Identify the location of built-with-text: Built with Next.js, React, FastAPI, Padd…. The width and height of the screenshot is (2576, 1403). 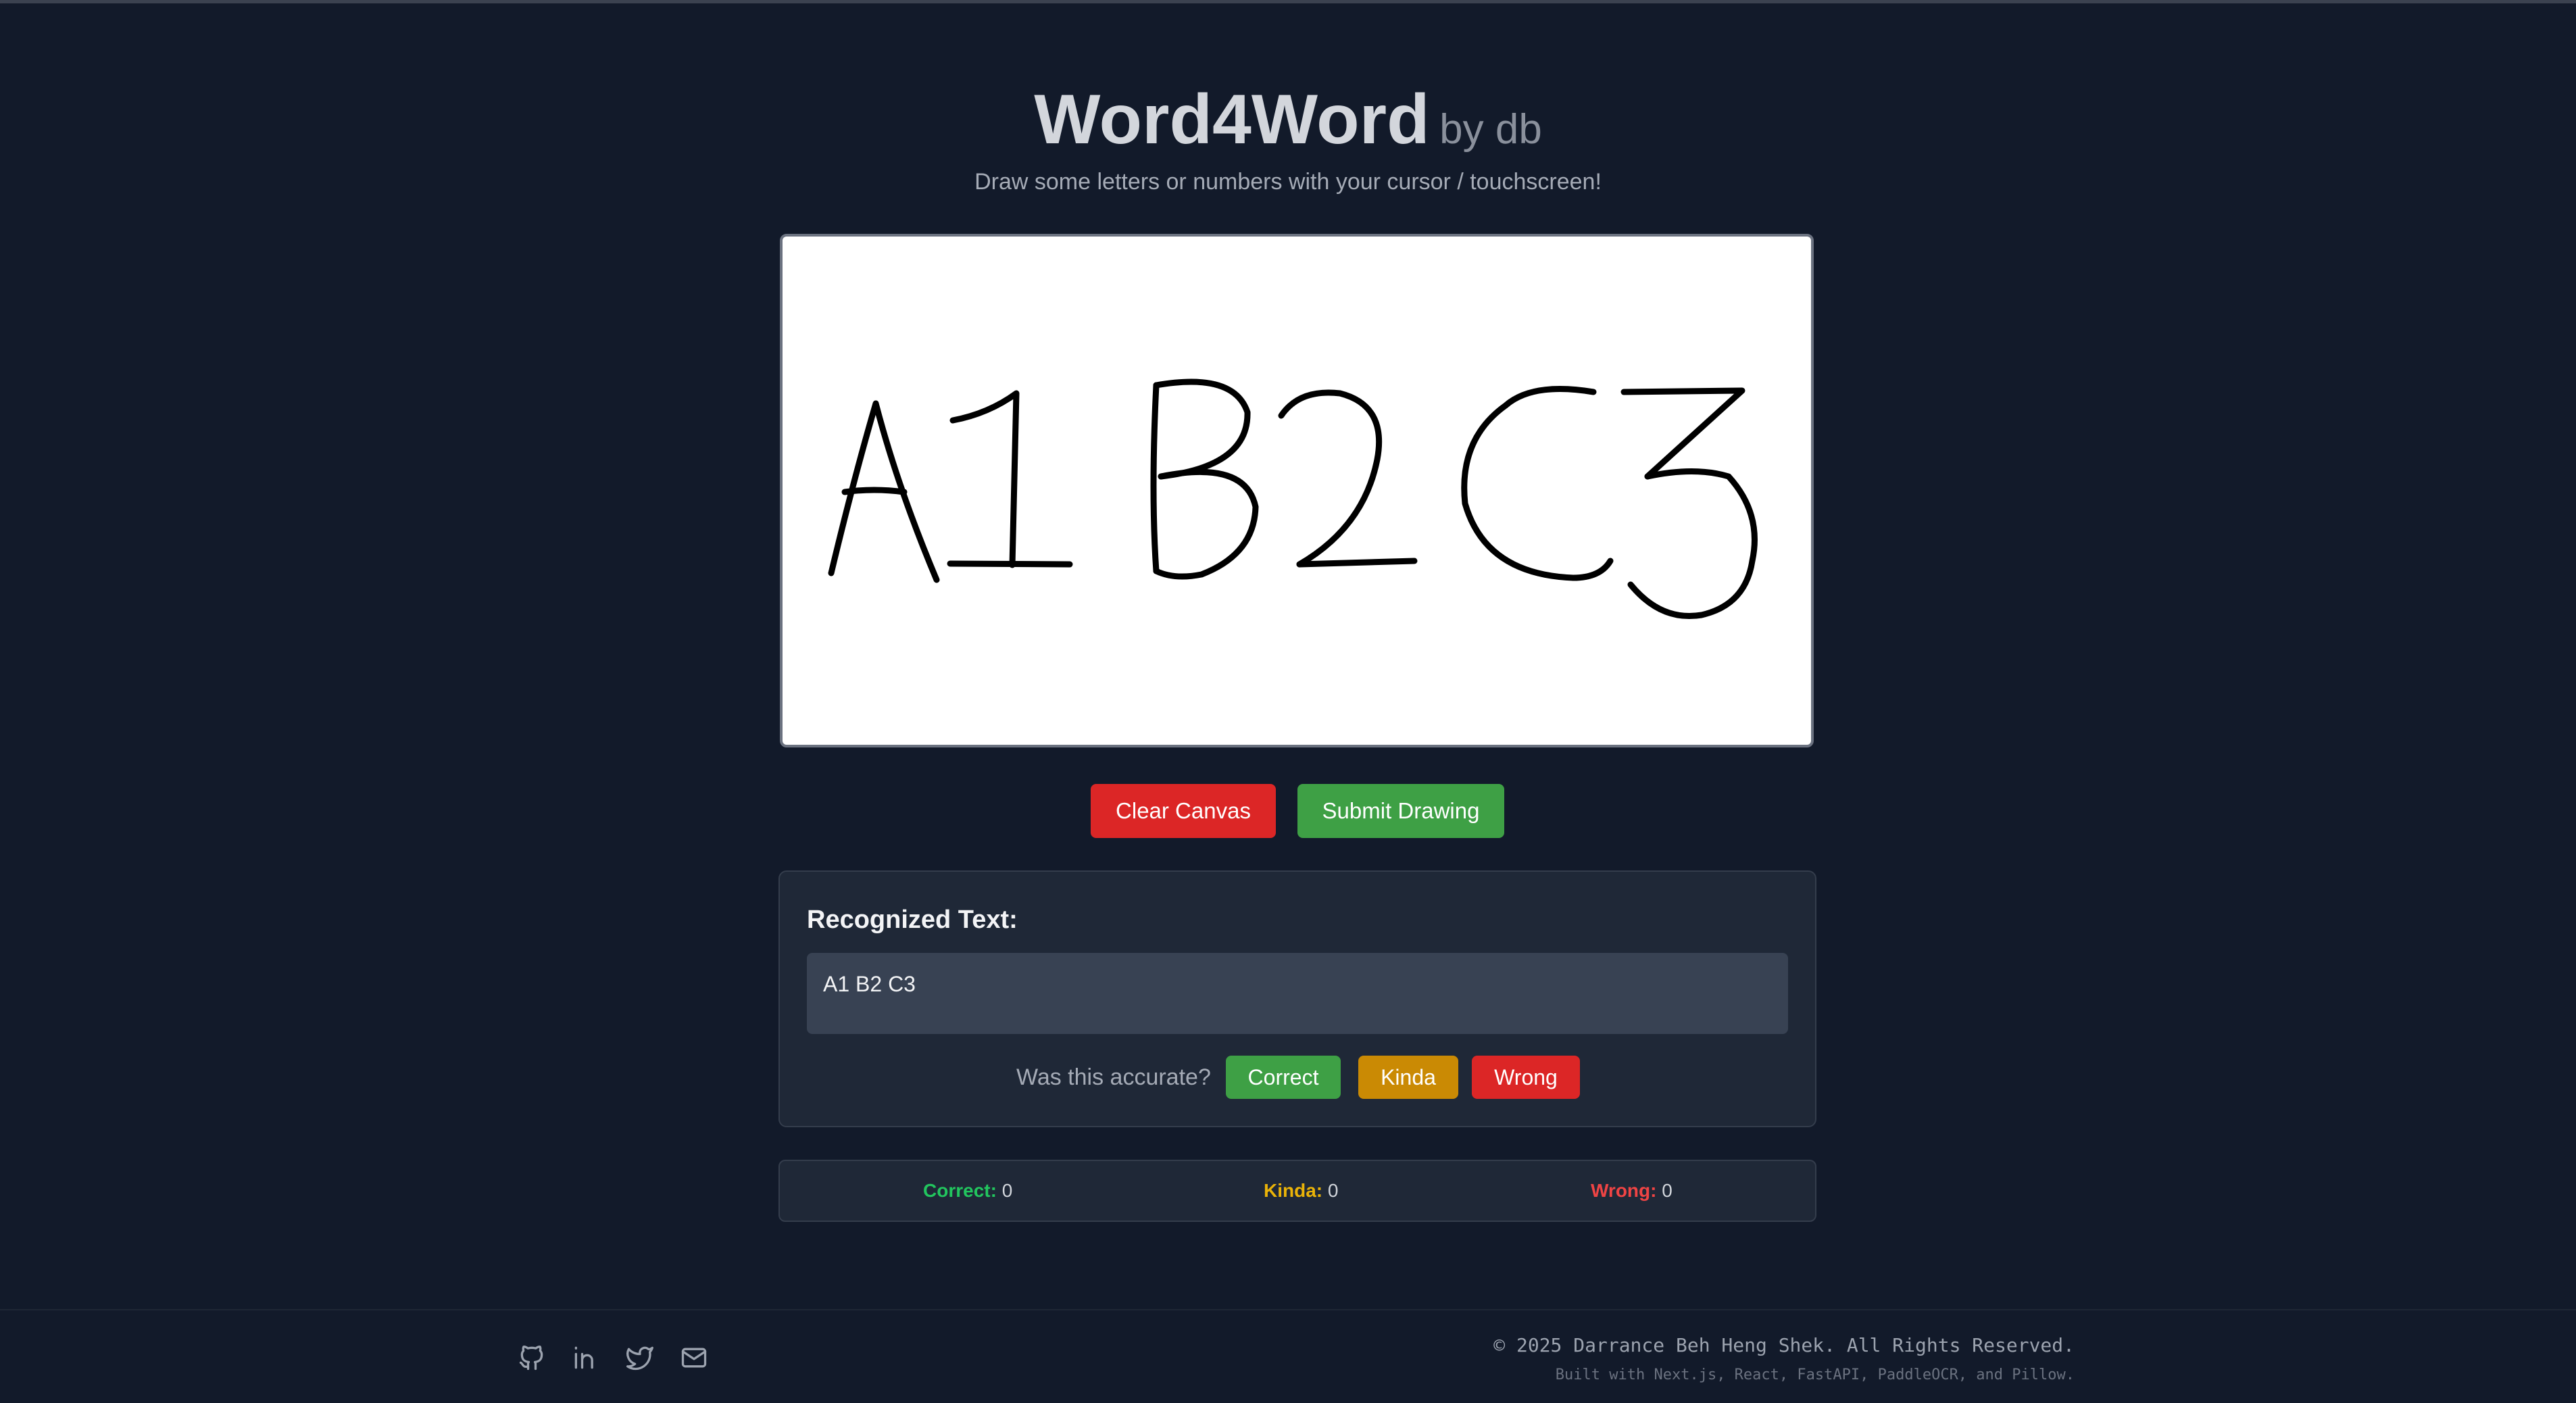
(1815, 1375).